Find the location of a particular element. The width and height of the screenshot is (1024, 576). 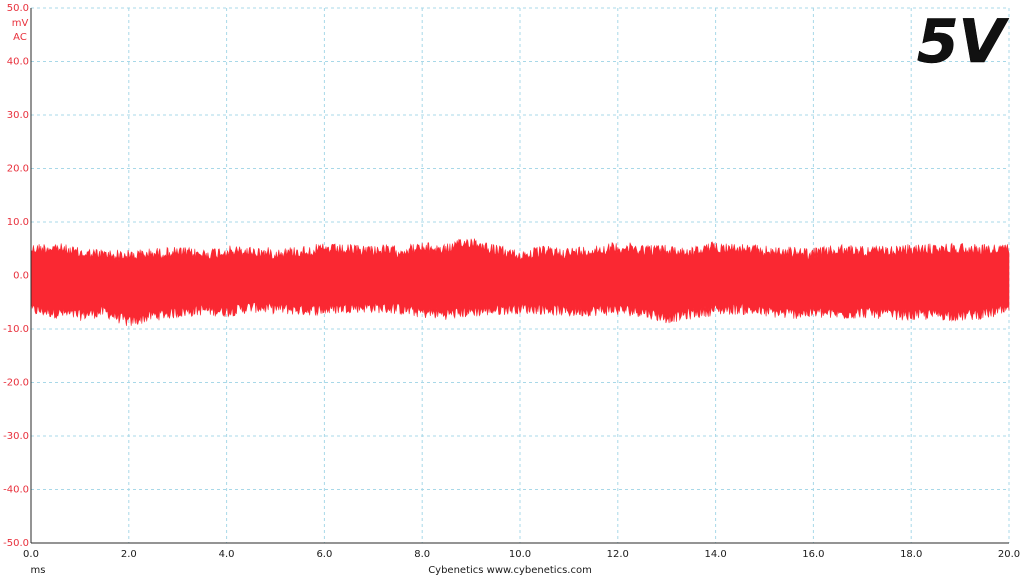

y-tick-label-8: -30.0 is located at coordinates (16, 436).